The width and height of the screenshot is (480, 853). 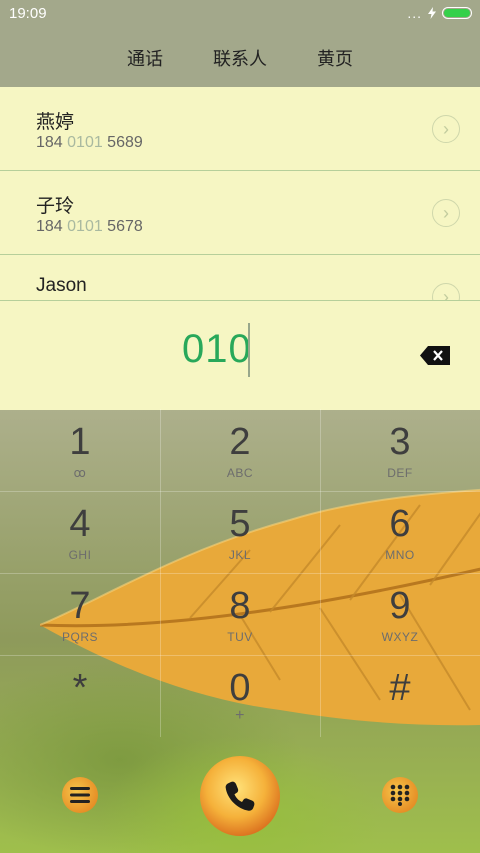 What do you see at coordinates (80, 473) in the screenshot?
I see `voicemail-icon: ꝏ` at bounding box center [80, 473].